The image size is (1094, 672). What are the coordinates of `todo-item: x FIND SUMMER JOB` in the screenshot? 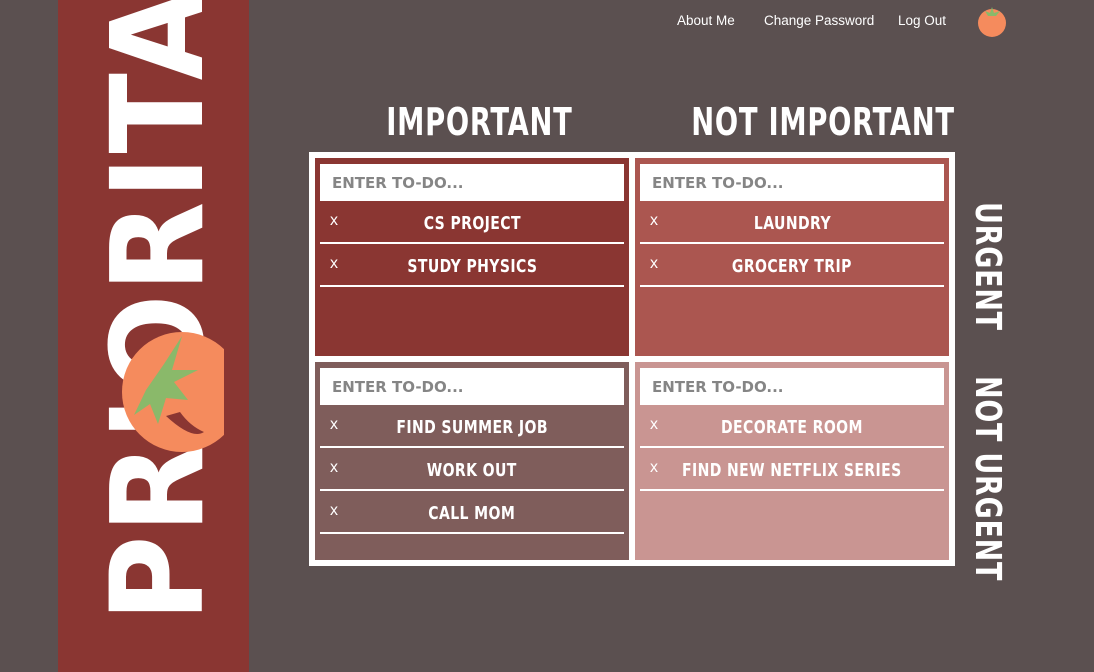 It's located at (472, 427).